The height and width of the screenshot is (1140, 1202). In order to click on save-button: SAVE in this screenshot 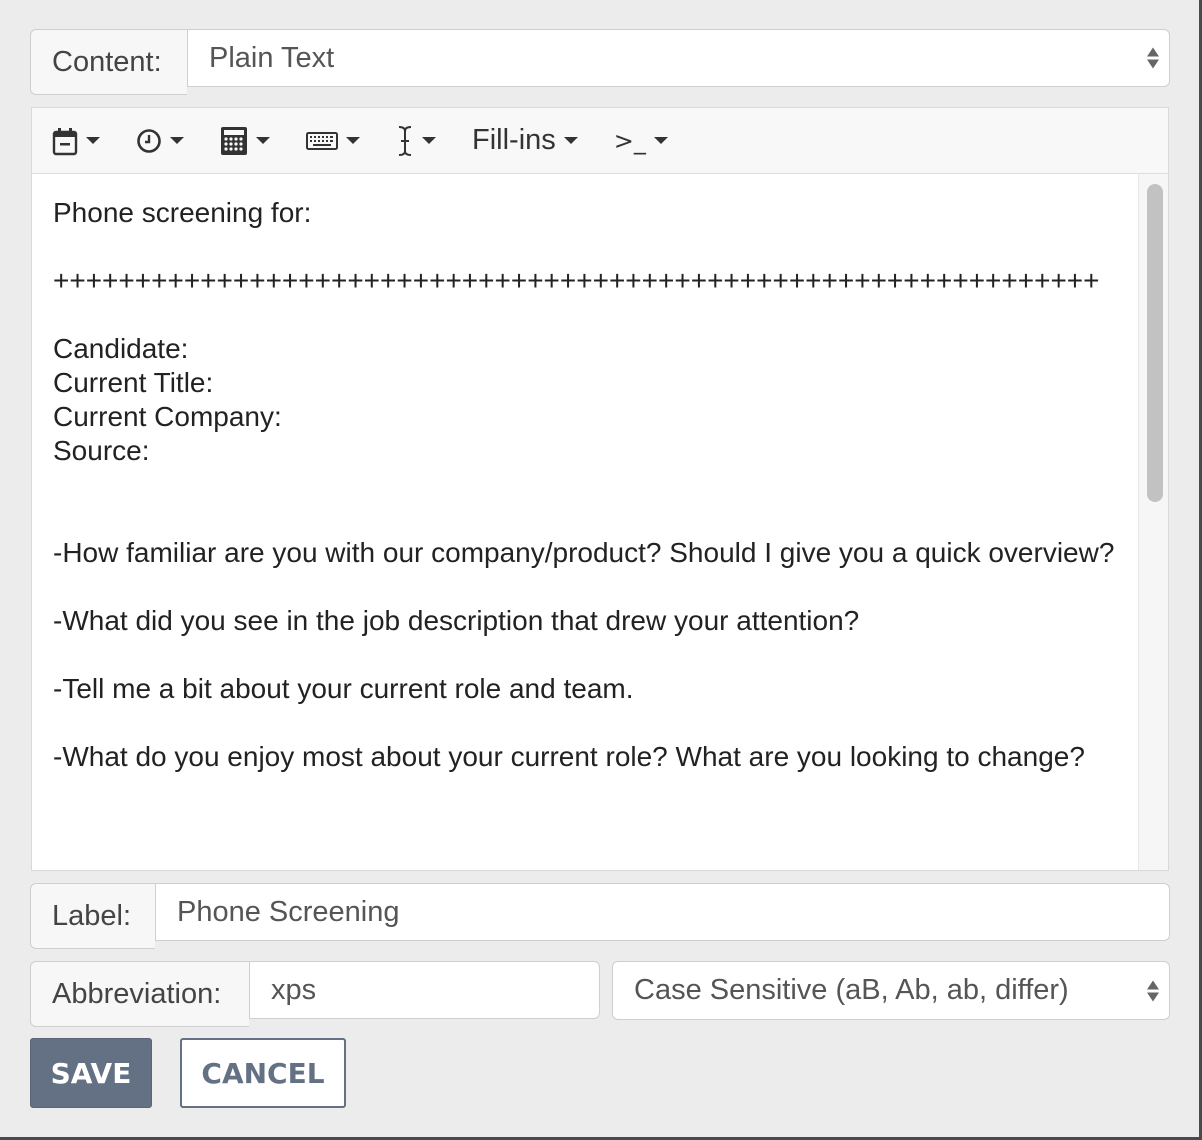, I will do `click(91, 1073)`.